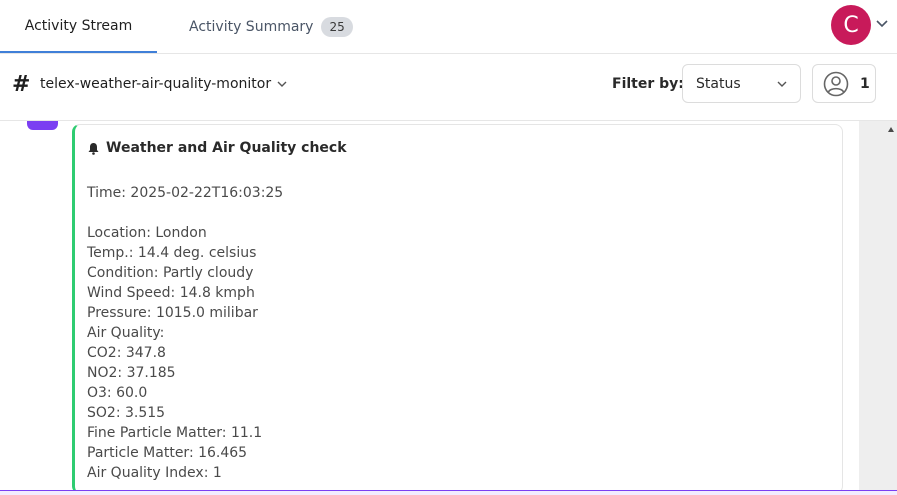 The height and width of the screenshot is (495, 897). What do you see at coordinates (718, 84) in the screenshot?
I see `status-filter-value: Status` at bounding box center [718, 84].